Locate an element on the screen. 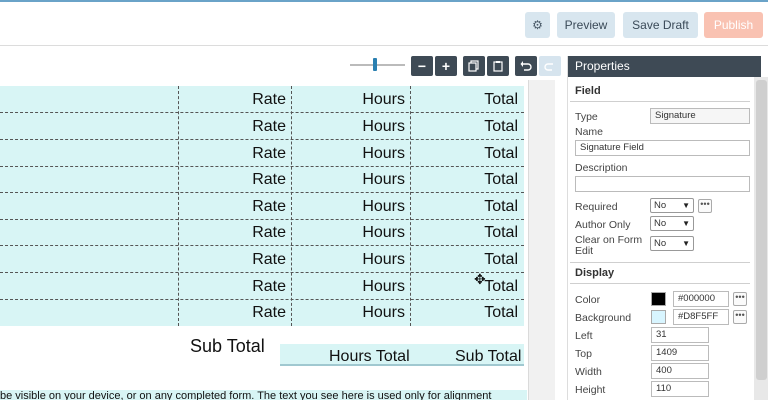 The width and height of the screenshot is (768, 400). required-more-button: ••• is located at coordinates (705, 206).